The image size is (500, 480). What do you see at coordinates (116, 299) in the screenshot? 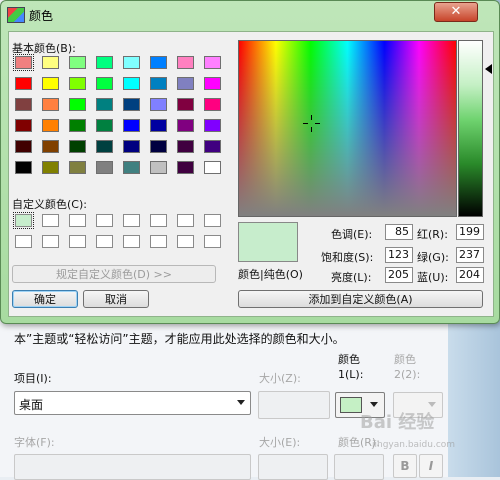
I see `cancel-button: 取消` at bounding box center [116, 299].